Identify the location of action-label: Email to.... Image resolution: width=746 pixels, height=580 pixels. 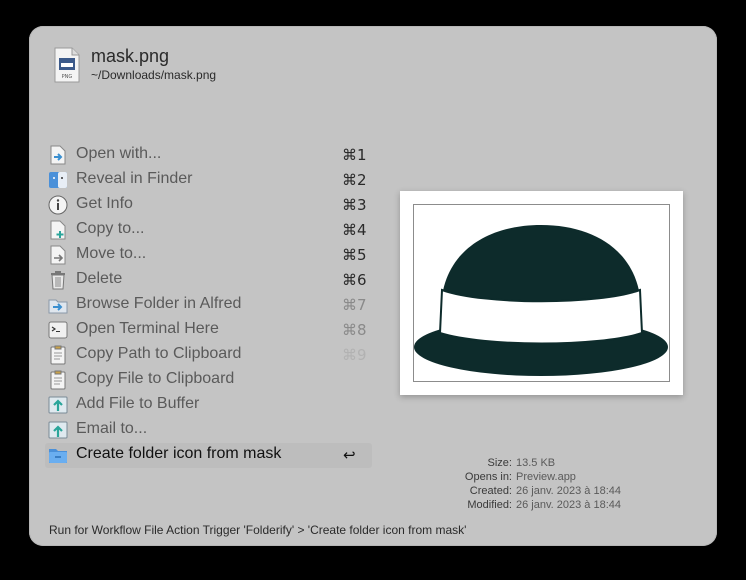
(112, 428).